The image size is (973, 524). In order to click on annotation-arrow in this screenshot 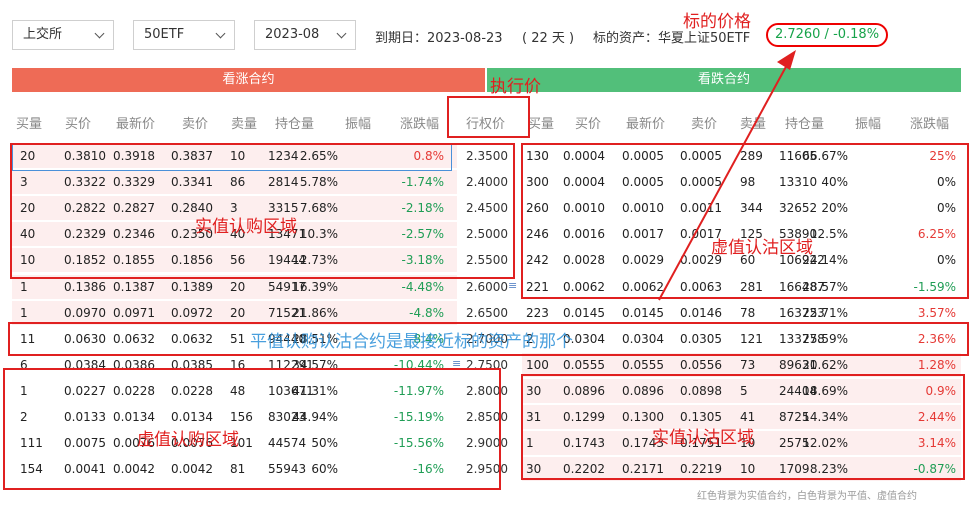, I will do `click(727, 175)`.